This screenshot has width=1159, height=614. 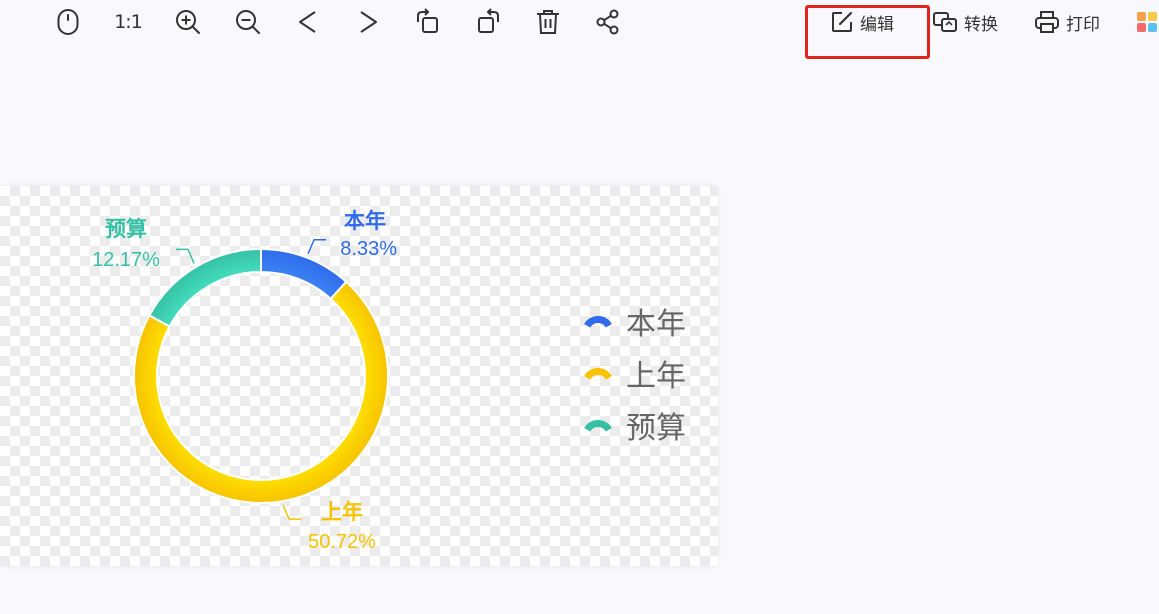 I want to click on actual-size-button: 1:1, so click(x=128, y=22).